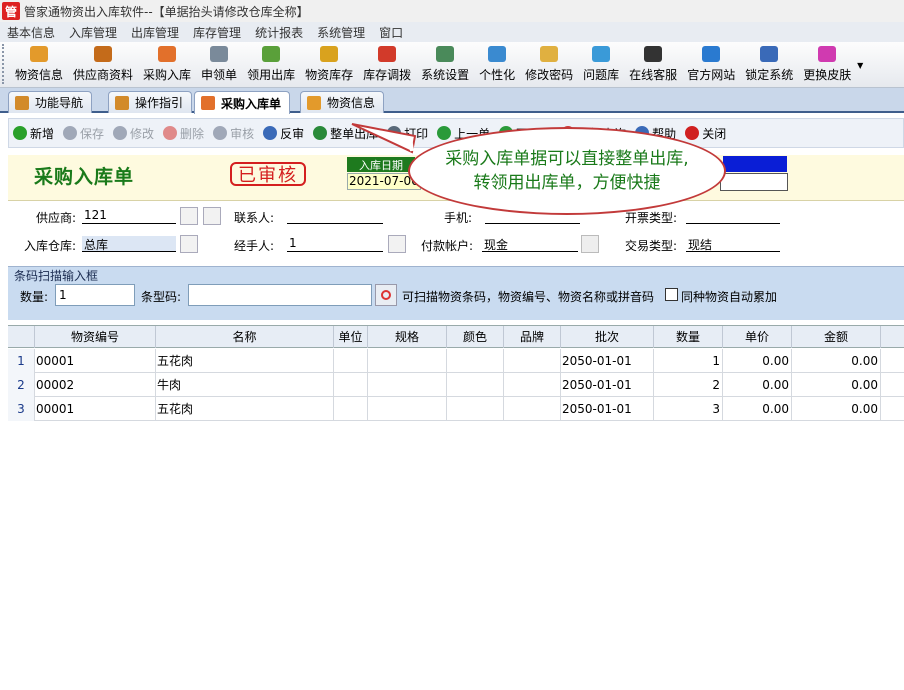 Image resolution: width=904 pixels, height=690 pixels. What do you see at coordinates (192, 133) in the screenshot?
I see `action-button-label: 删除` at bounding box center [192, 133].